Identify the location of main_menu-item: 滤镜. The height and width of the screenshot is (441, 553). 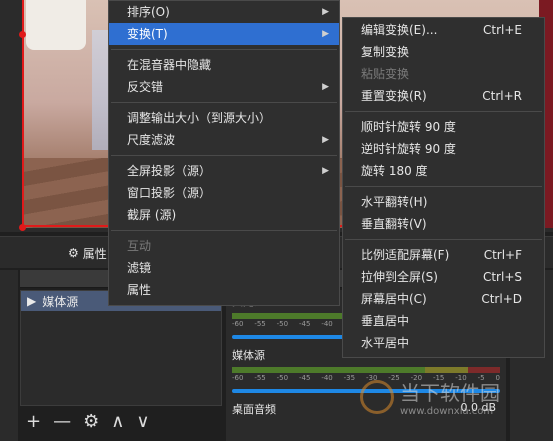
(224, 268).